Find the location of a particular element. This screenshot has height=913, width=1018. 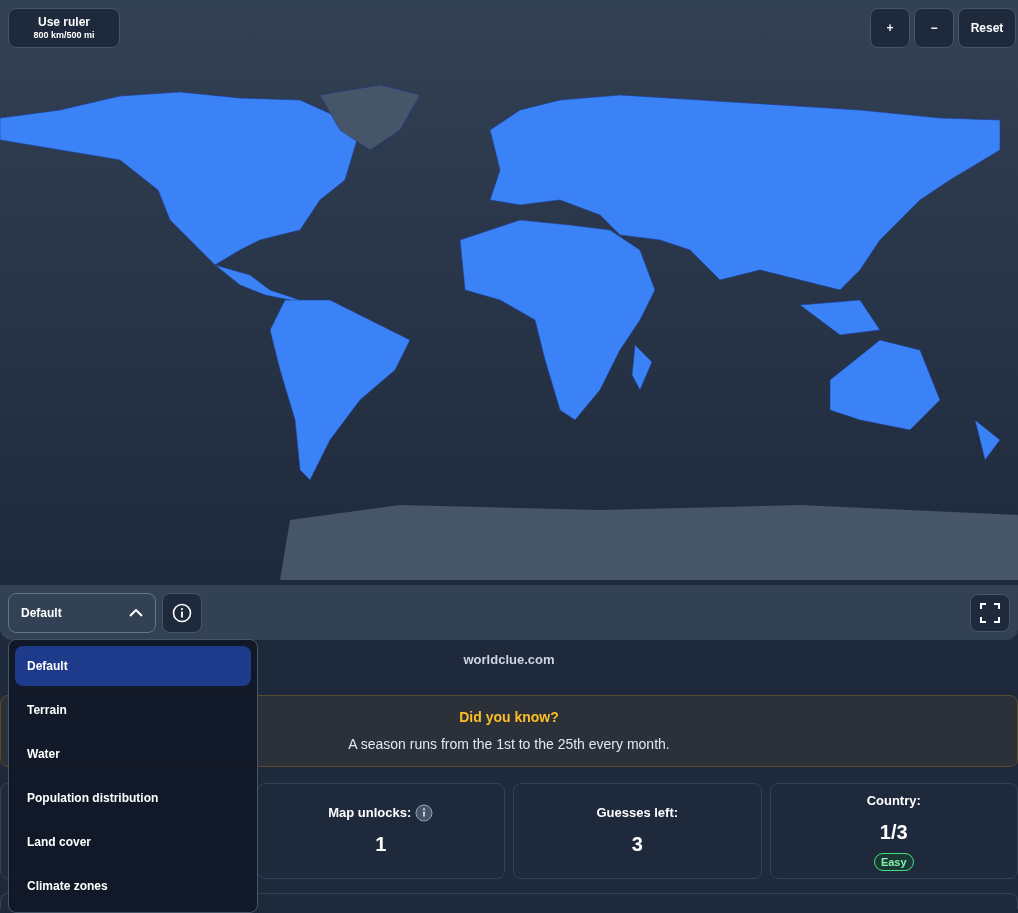

stat-label: Map unlocks: is located at coordinates (370, 813).